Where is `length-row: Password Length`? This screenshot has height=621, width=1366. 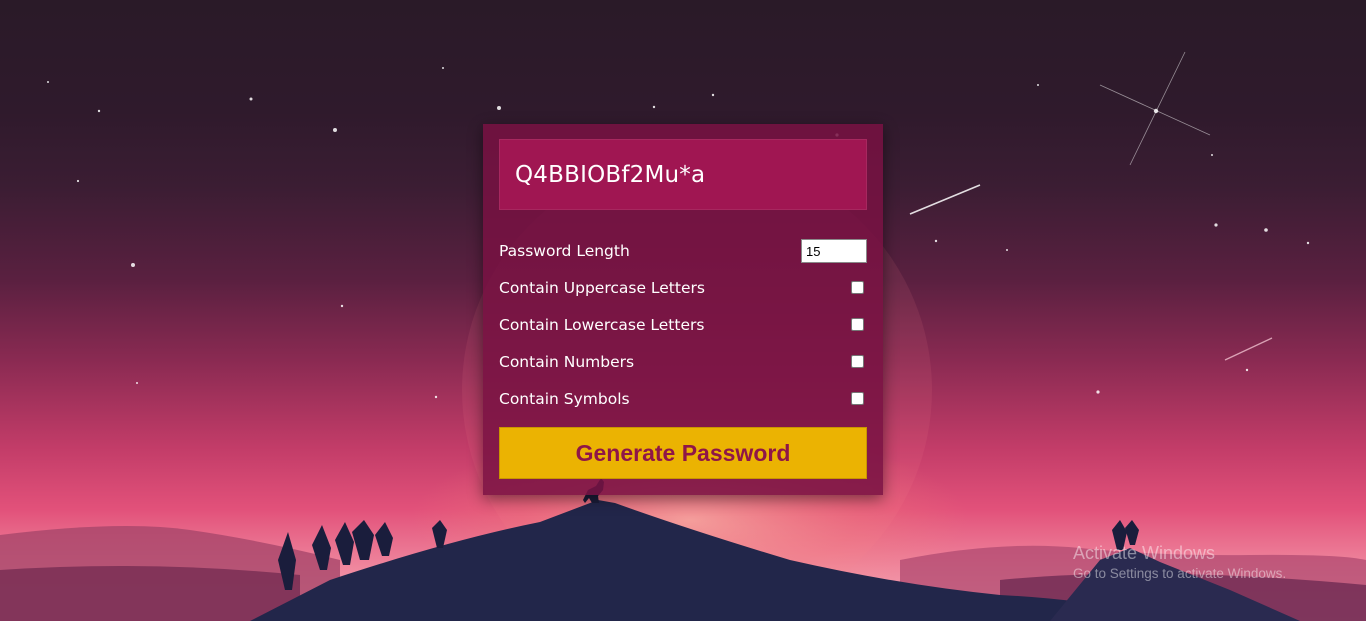 length-row: Password Length is located at coordinates (683, 251).